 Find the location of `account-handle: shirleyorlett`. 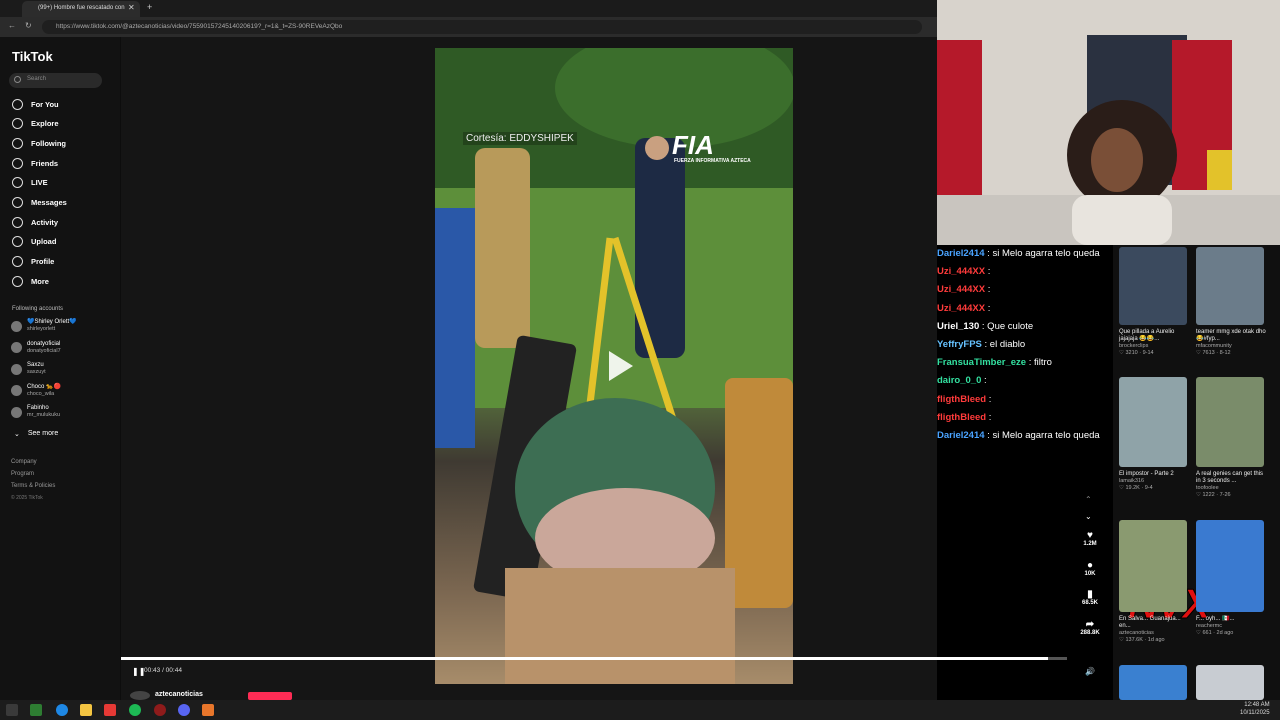

account-handle: shirleyorlett is located at coordinates (41, 329).